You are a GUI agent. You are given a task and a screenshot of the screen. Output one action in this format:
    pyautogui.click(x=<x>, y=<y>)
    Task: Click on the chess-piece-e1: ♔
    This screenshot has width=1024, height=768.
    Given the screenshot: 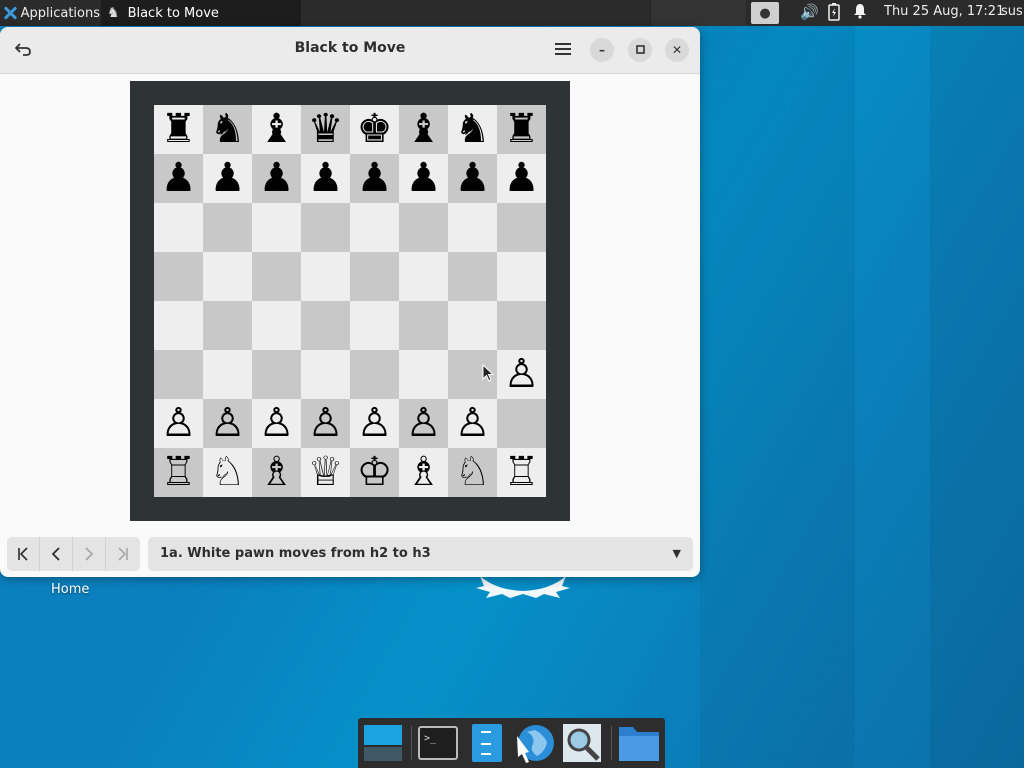 What is the action you would take?
    pyautogui.click(x=375, y=472)
    